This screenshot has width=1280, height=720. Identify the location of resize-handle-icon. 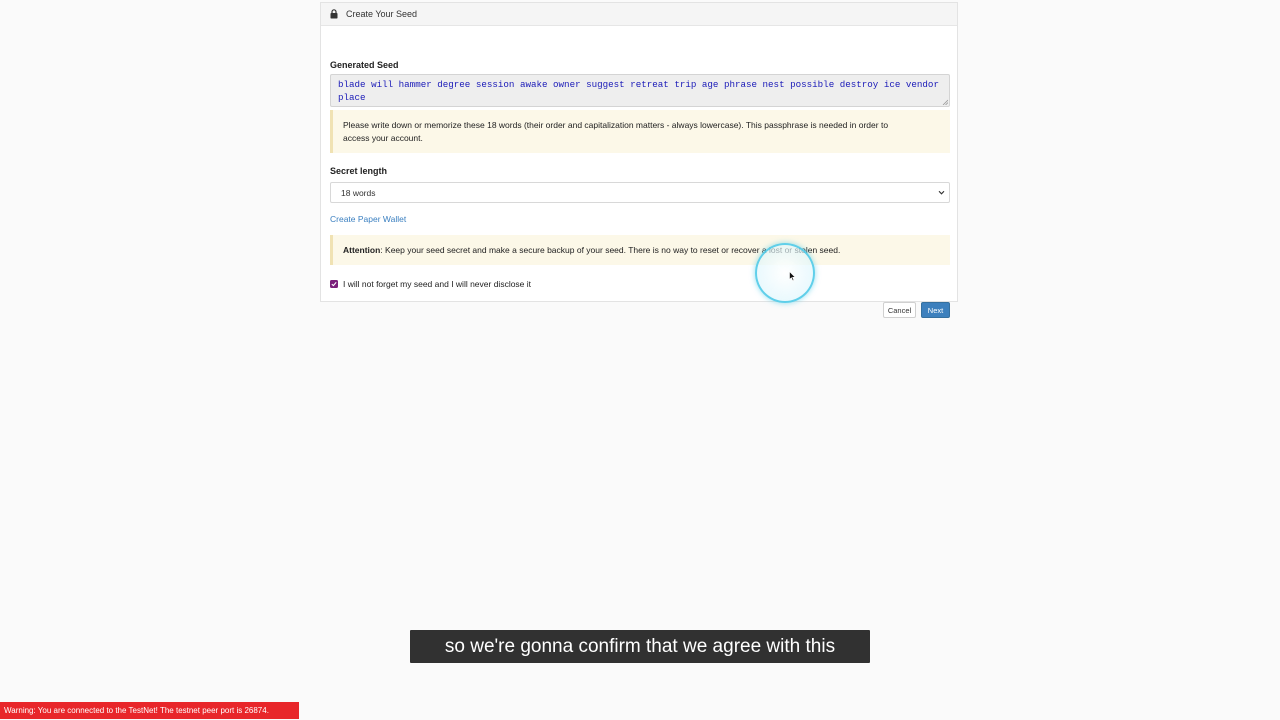
(945, 102).